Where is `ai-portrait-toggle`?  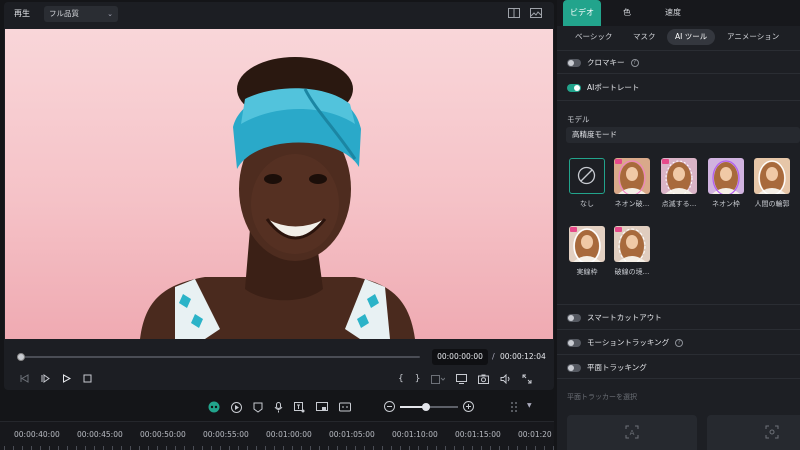 ai-portrait-toggle is located at coordinates (574, 87).